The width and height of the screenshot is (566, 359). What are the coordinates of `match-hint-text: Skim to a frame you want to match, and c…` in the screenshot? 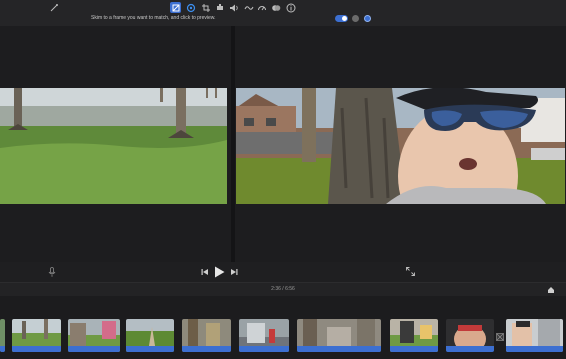 It's located at (153, 18).